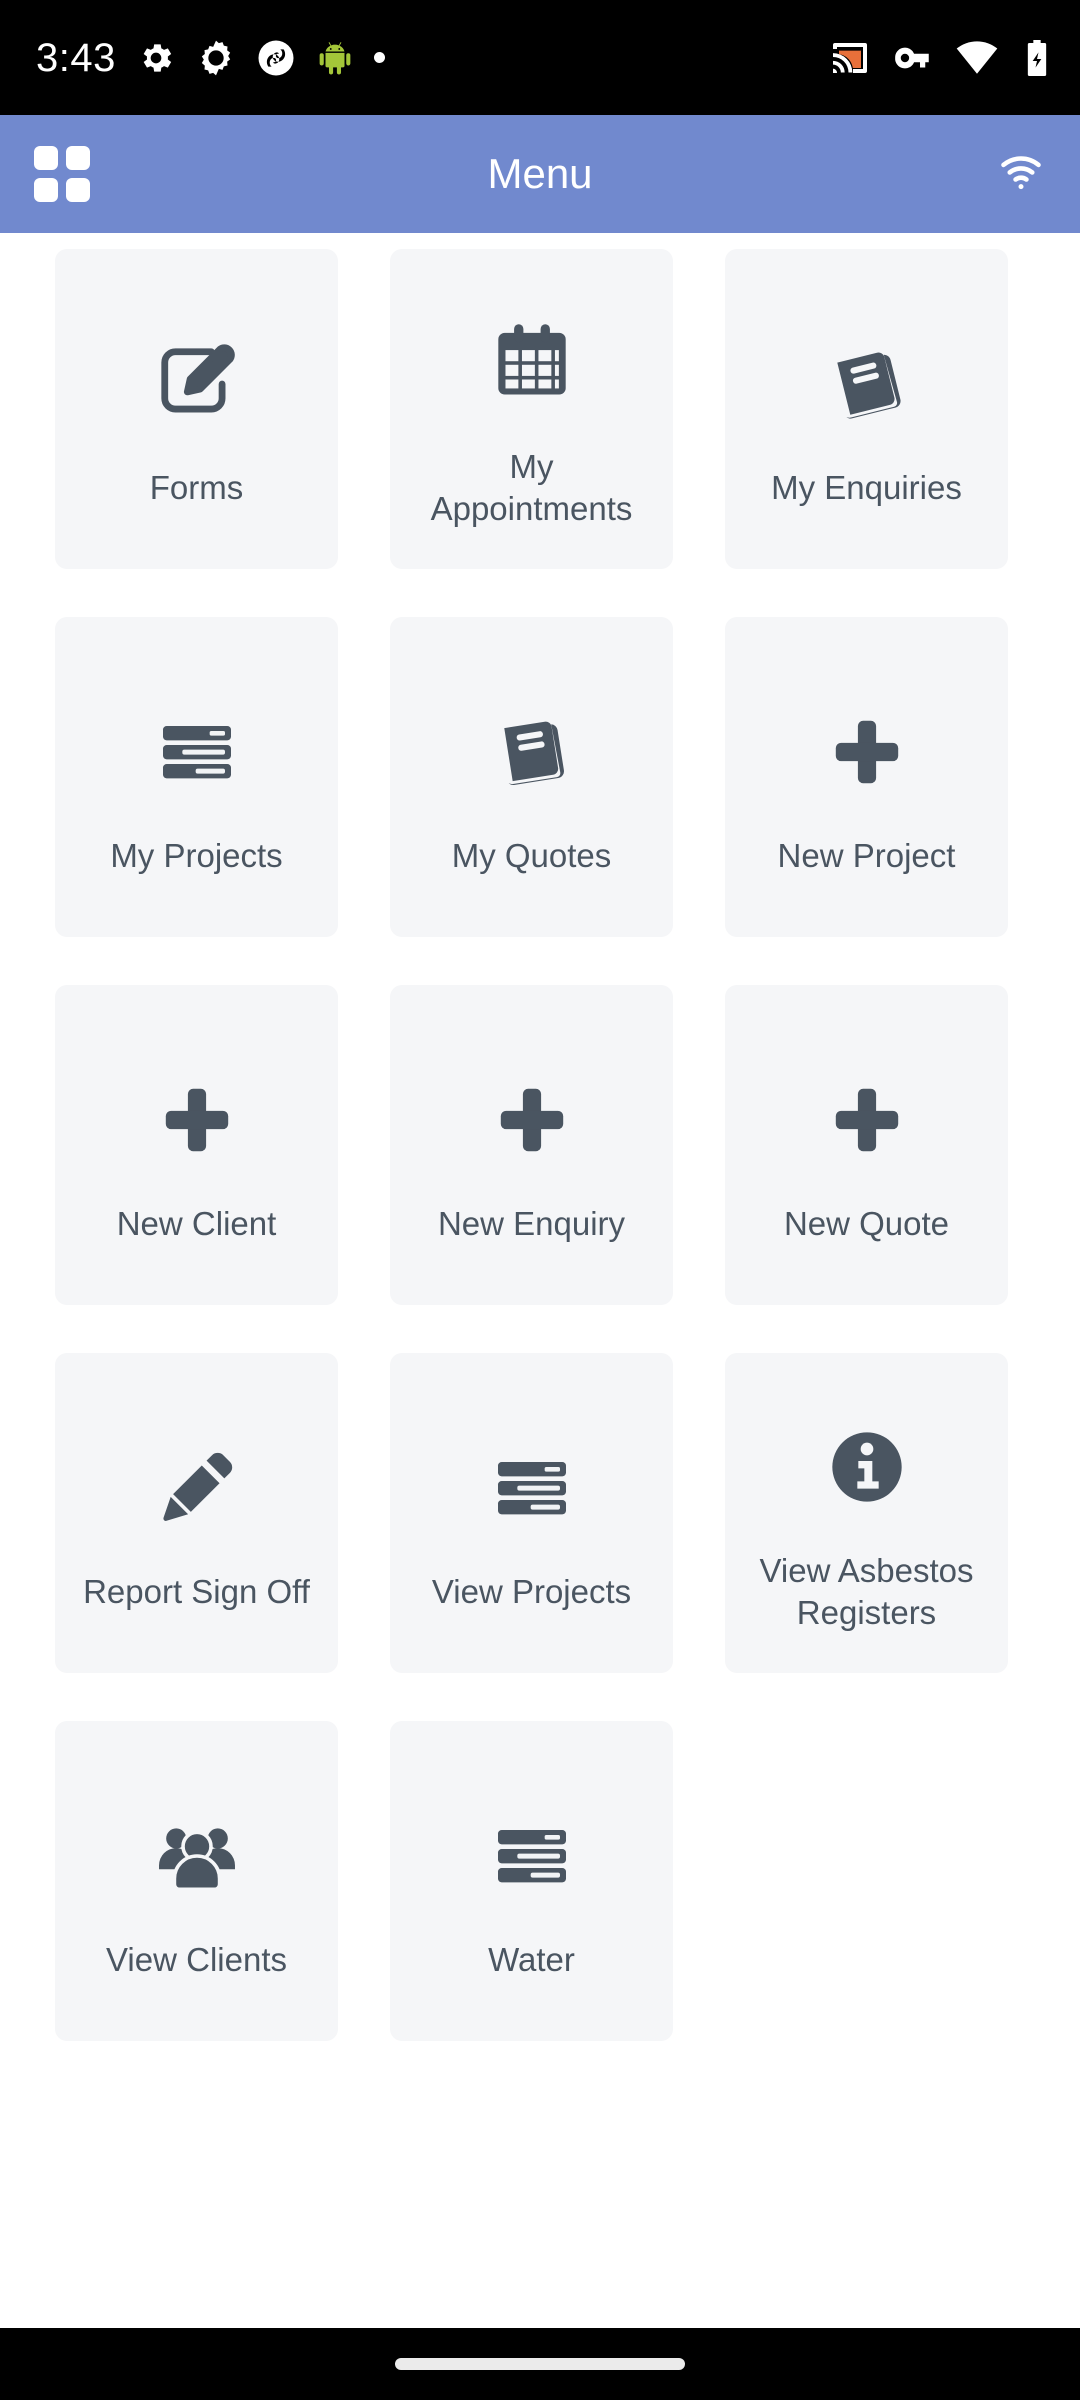  Describe the element at coordinates (76, 57) in the screenshot. I see `status-bar-clock: 3:43` at that location.